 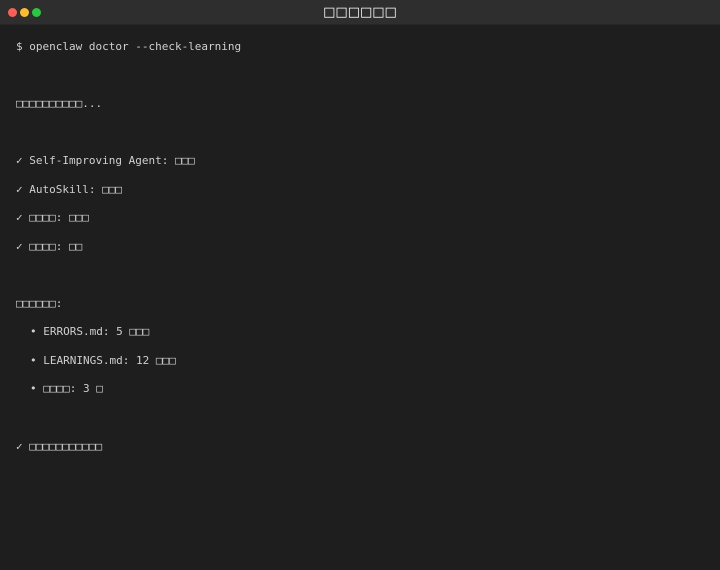 What do you see at coordinates (69, 189) in the screenshot?
I see `check-result-autoskill: ✓ AutoSkill: □□□` at bounding box center [69, 189].